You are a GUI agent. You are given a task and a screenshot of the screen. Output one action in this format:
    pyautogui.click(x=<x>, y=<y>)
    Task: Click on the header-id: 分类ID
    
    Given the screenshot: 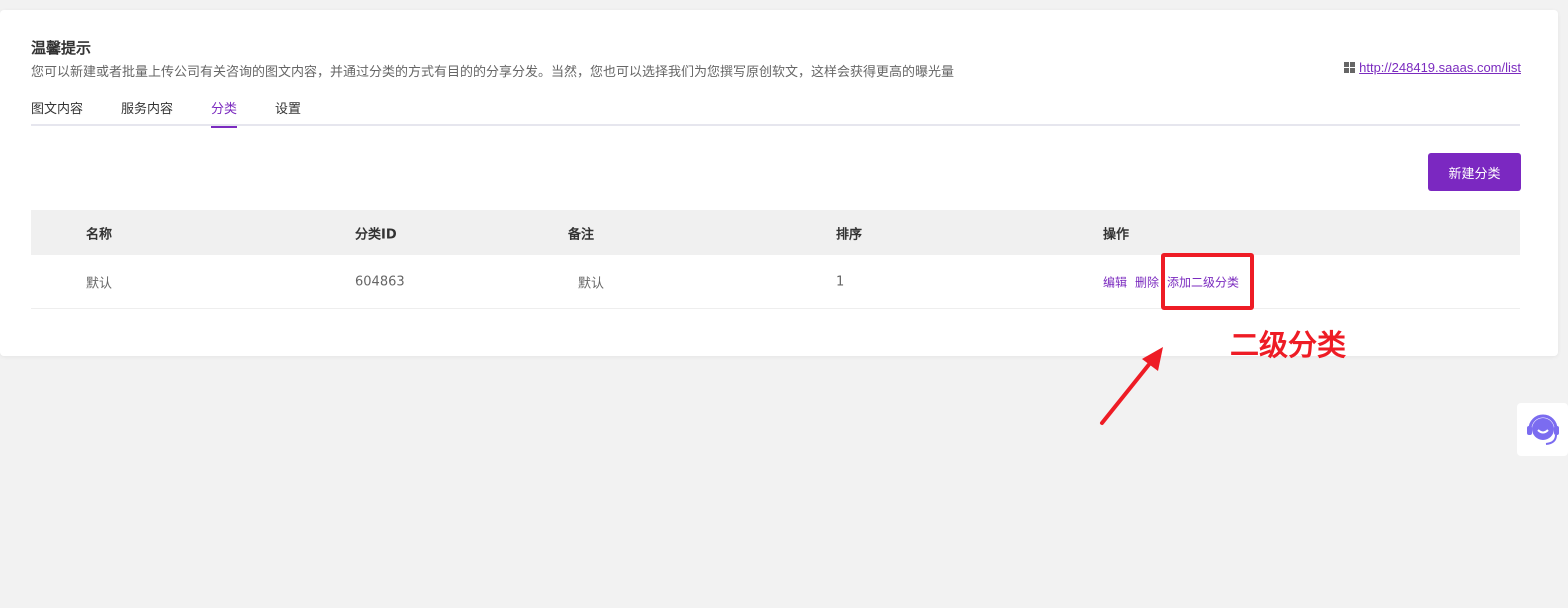 What is the action you would take?
    pyautogui.click(x=376, y=234)
    